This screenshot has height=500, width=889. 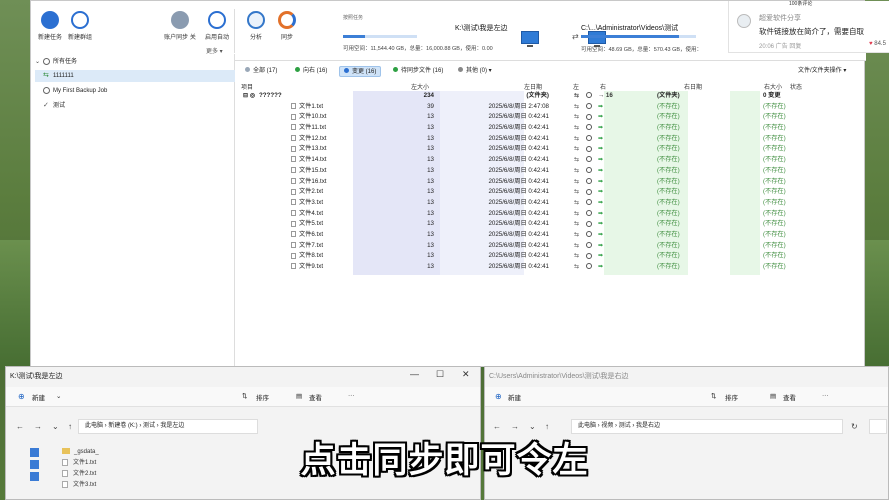 What do you see at coordinates (575, 36) in the screenshot?
I see `swap-arrows-icon: ⇄` at bounding box center [575, 36].